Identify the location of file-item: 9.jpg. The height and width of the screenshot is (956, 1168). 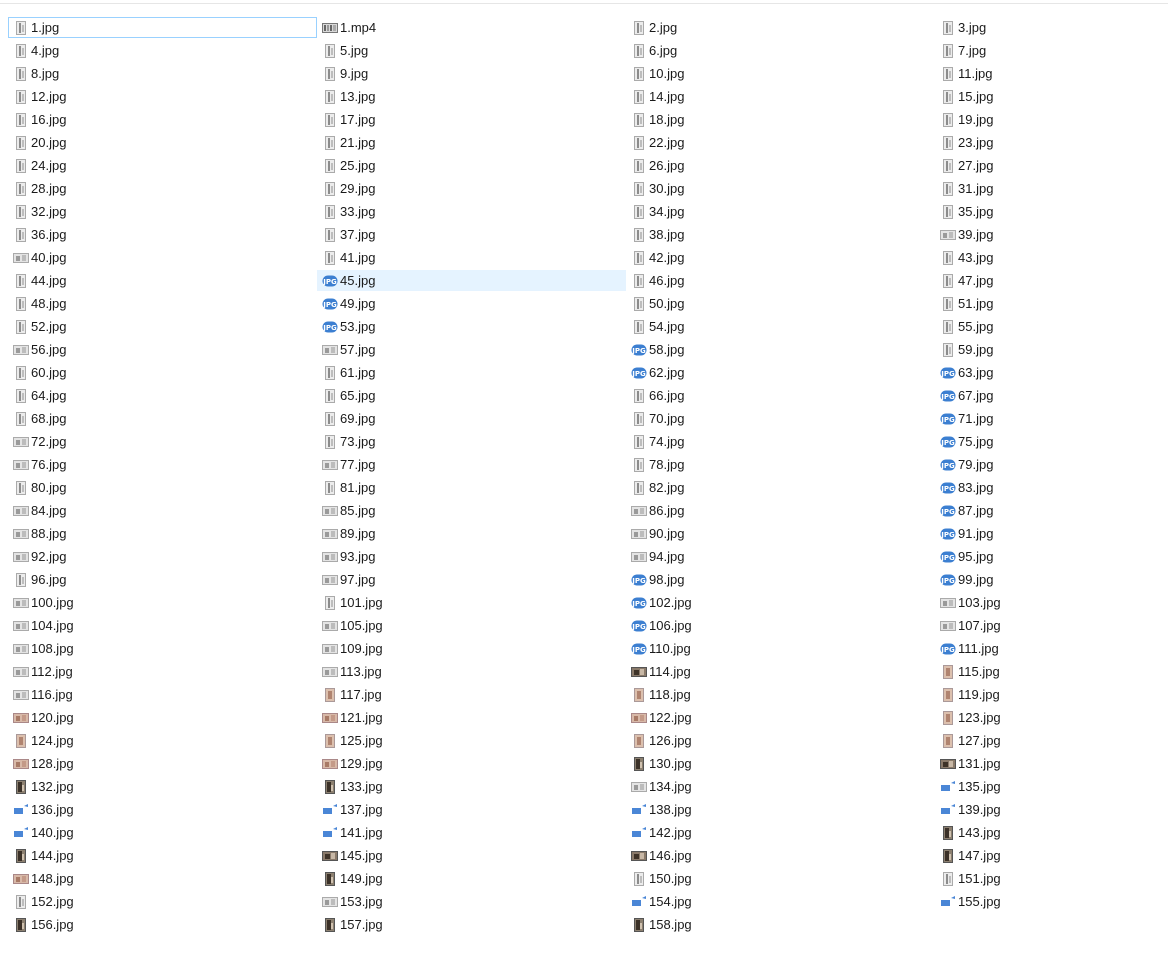
(471, 73).